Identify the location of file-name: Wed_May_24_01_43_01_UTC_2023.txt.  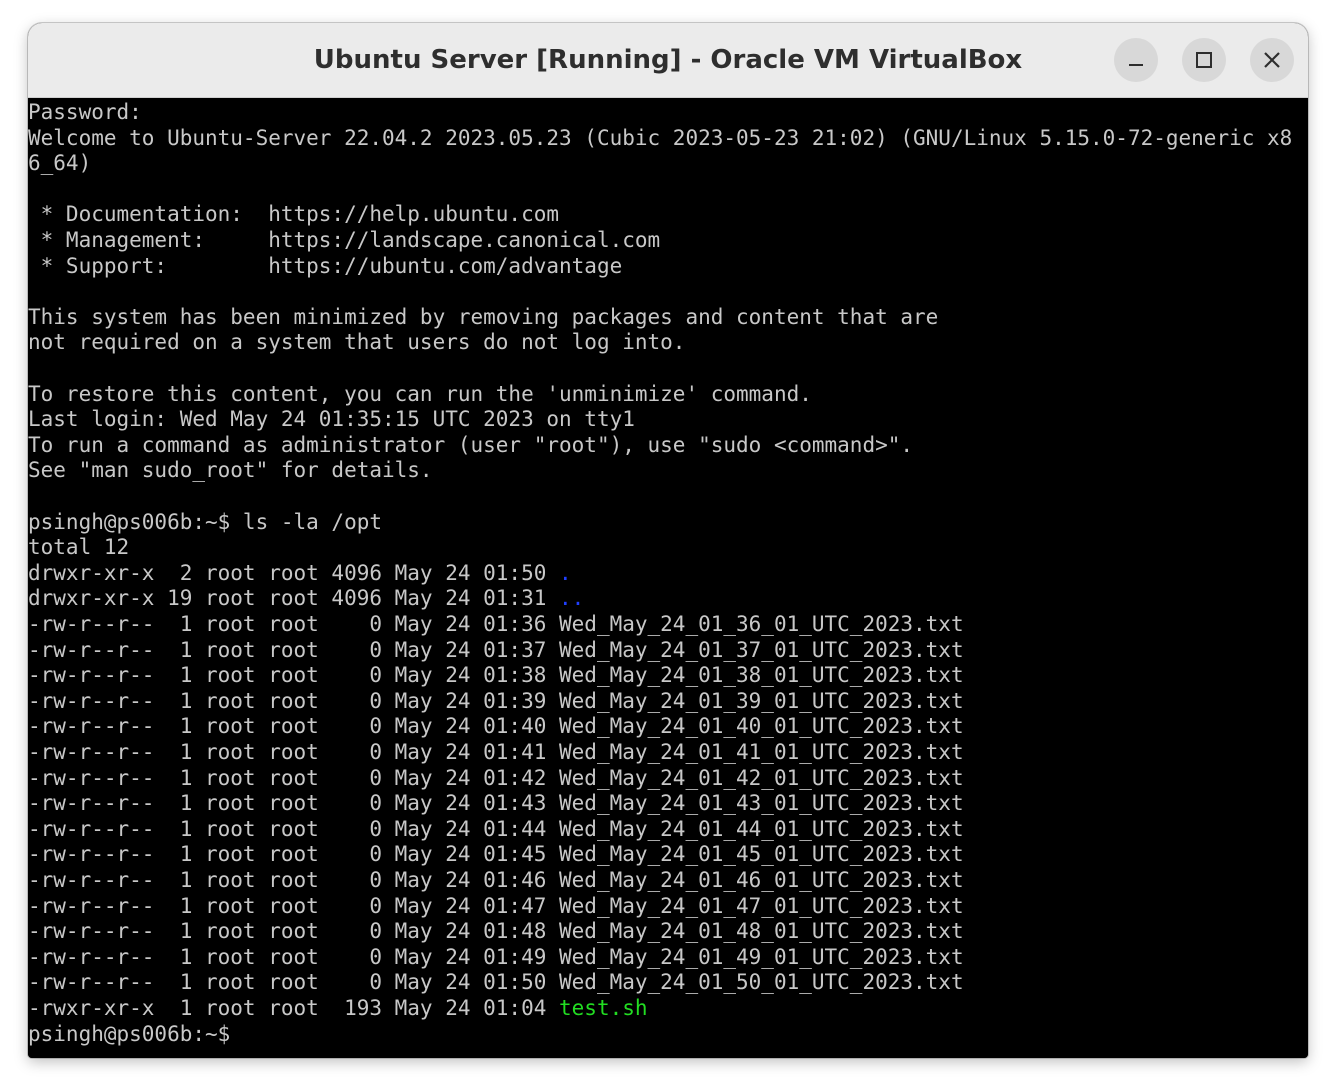
(761, 803).